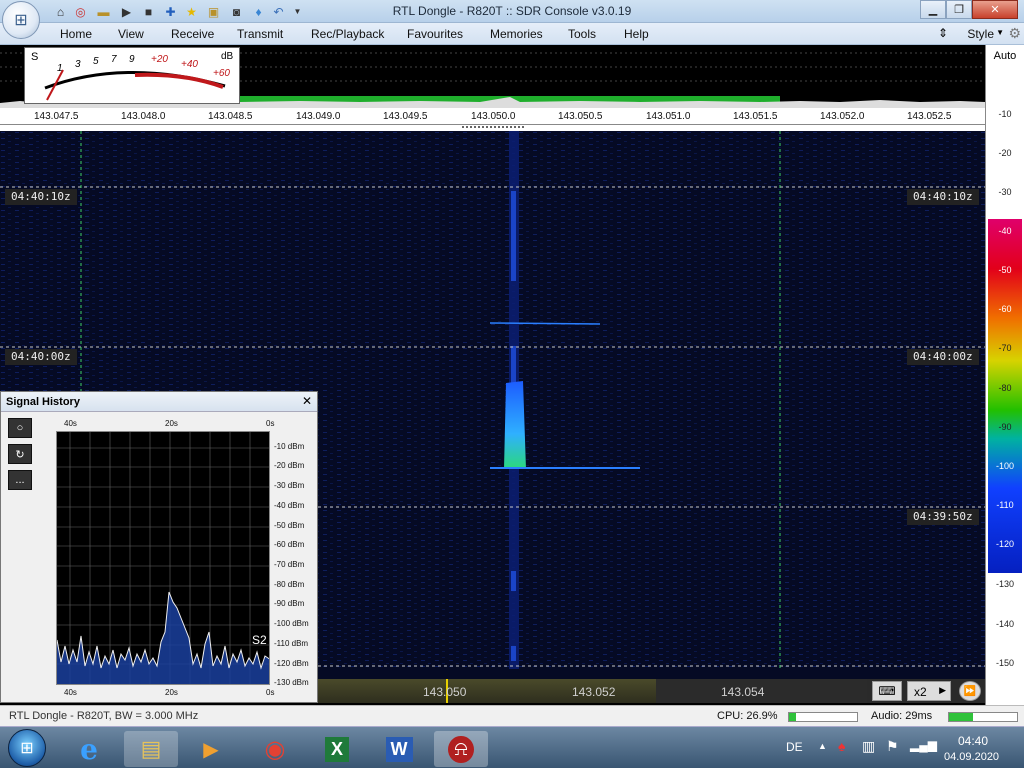 Image resolution: width=1024 pixels, height=768 pixels. Describe the element at coordinates (929, 691) in the screenshot. I see `zoom-select: x2 ▶` at that location.